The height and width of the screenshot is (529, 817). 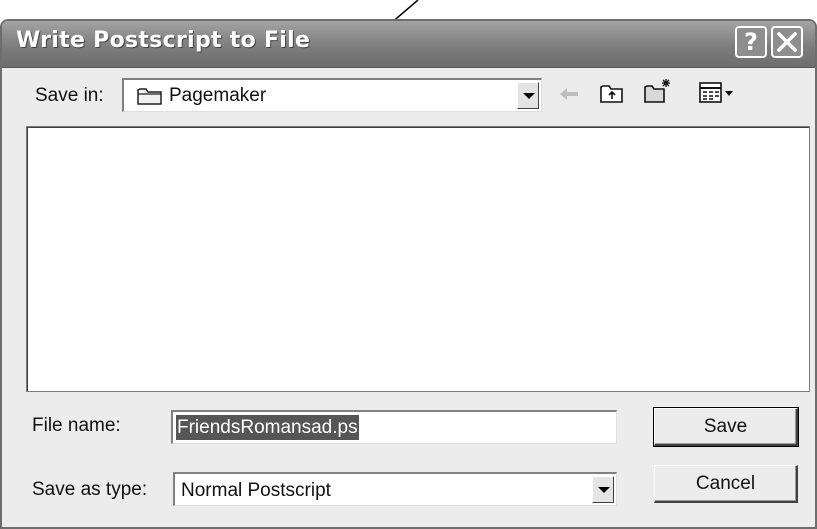 What do you see at coordinates (717, 93) in the screenshot?
I see `view-menu-icon` at bounding box center [717, 93].